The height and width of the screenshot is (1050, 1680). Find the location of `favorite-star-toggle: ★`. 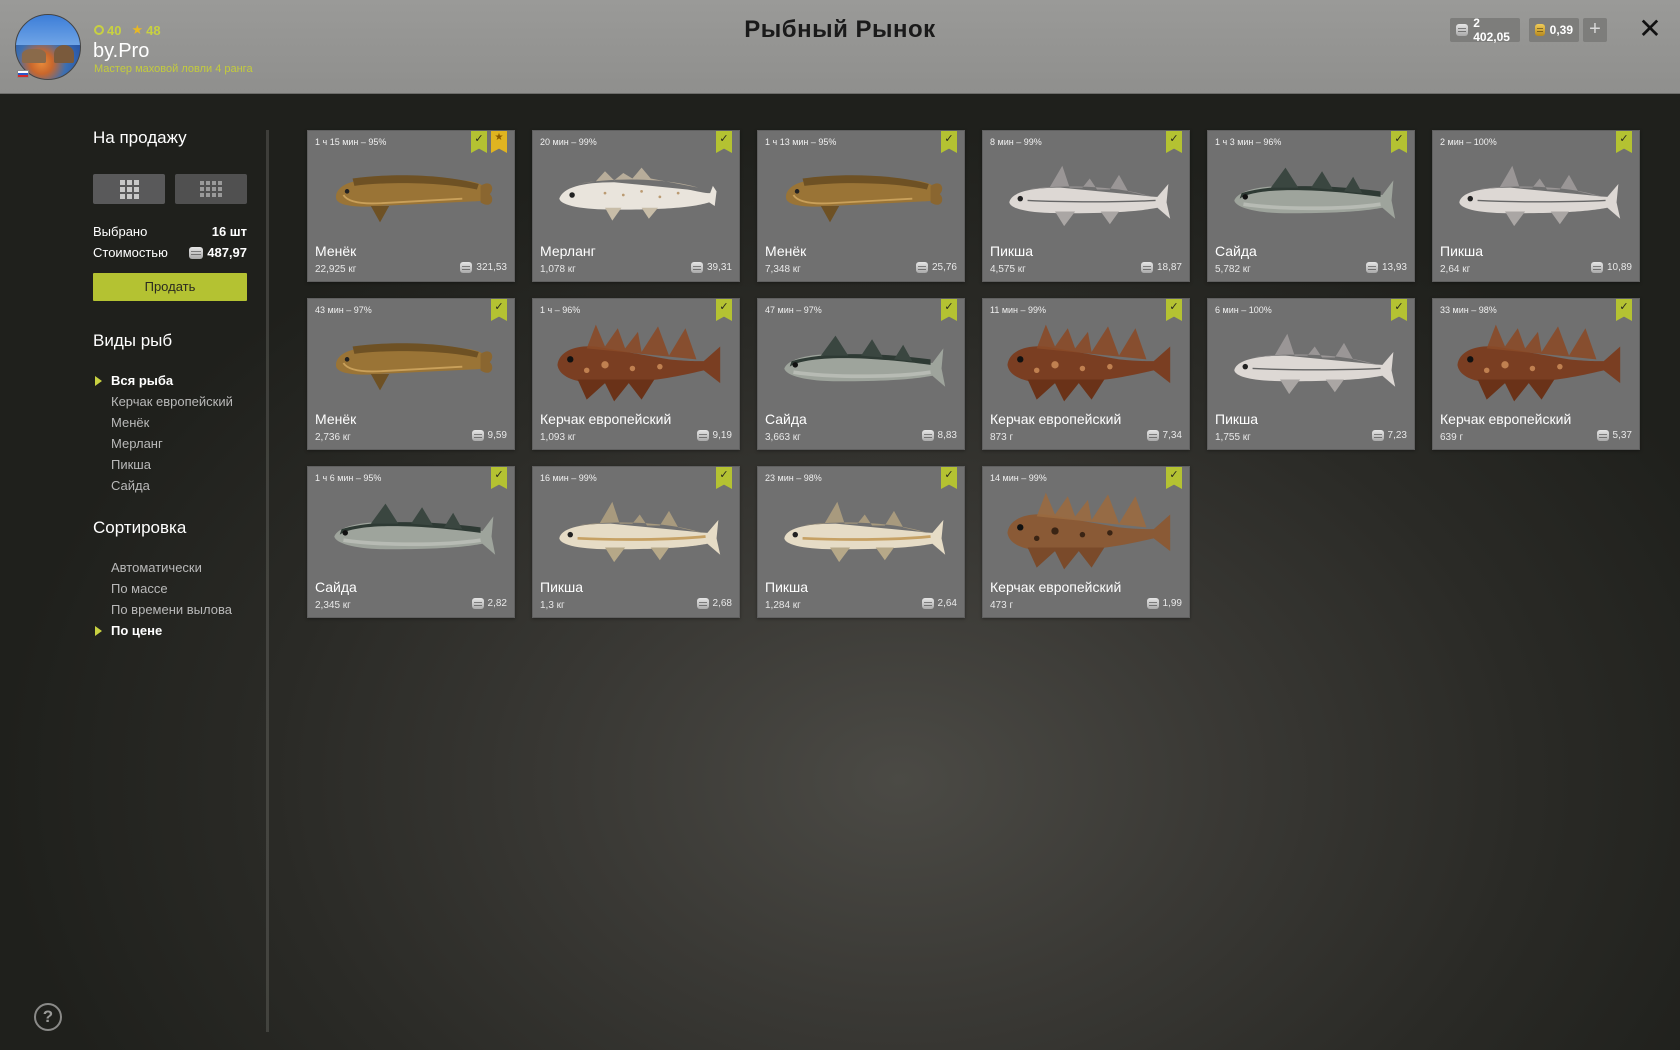

favorite-star-toggle: ★ is located at coordinates (499, 142).